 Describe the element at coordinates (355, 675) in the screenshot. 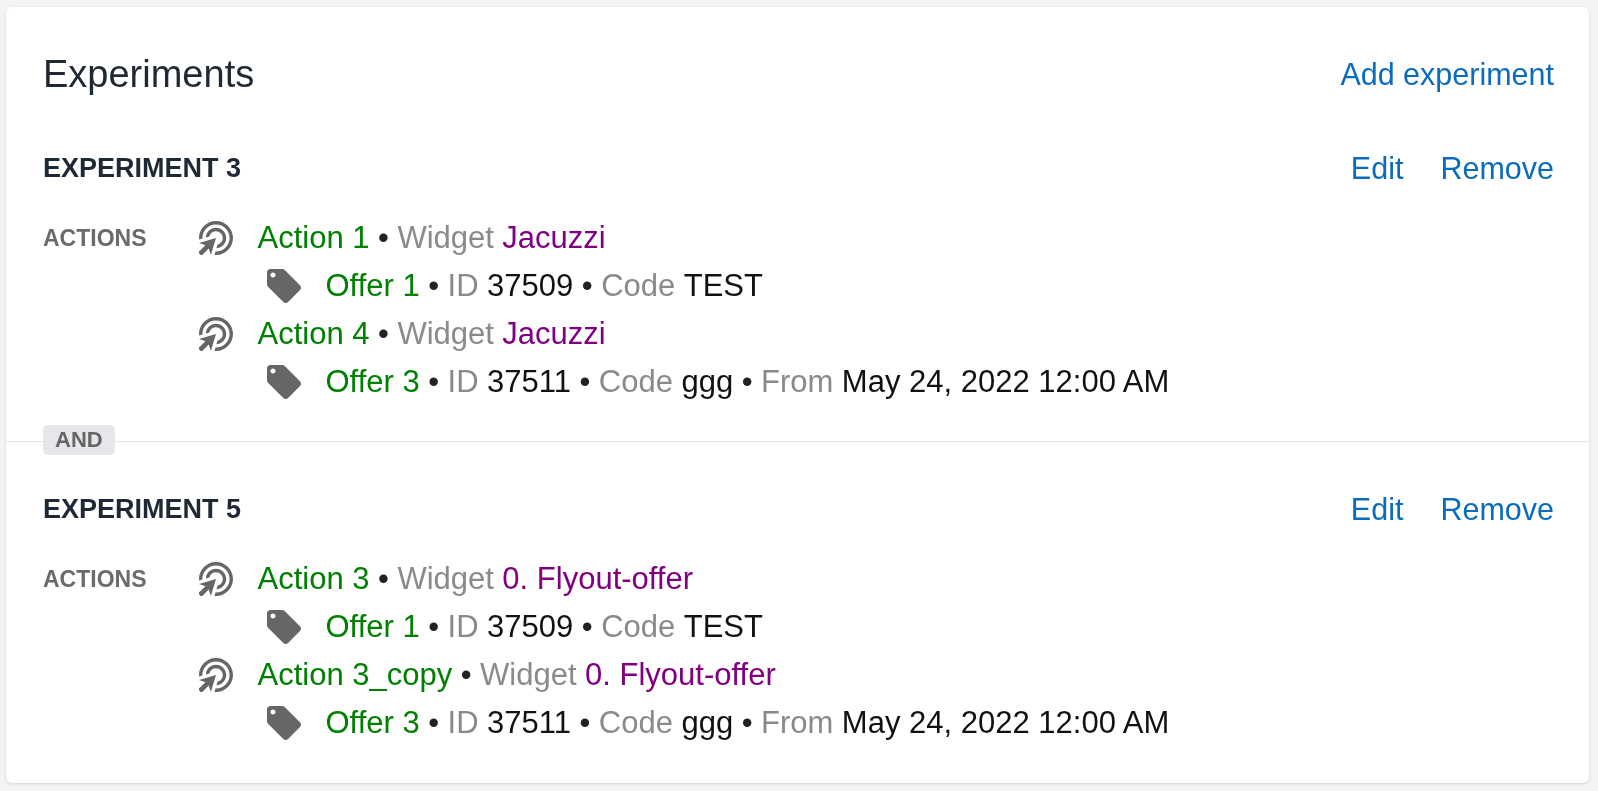

I see `action-name: Action 3_copy` at that location.